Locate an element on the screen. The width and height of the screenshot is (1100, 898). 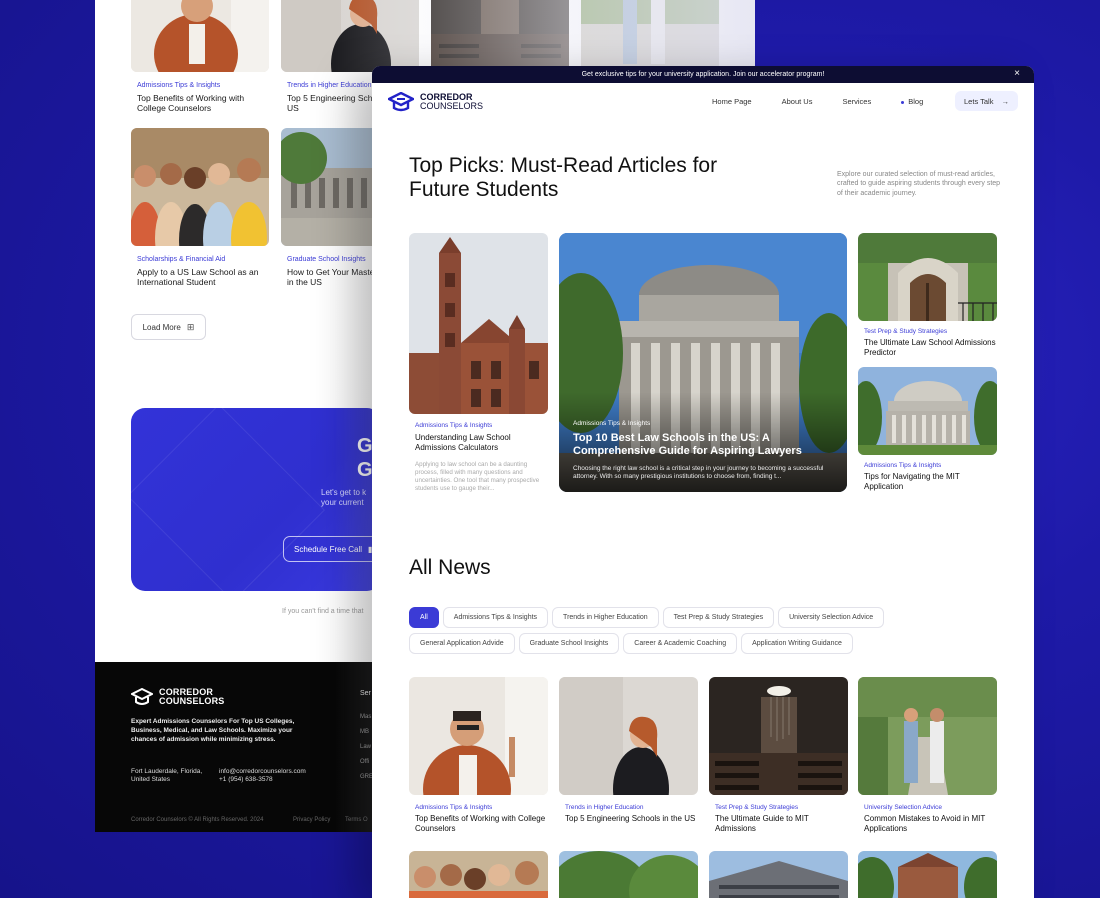
load-more-button: Load More ⊞ is located at coordinates (168, 327).